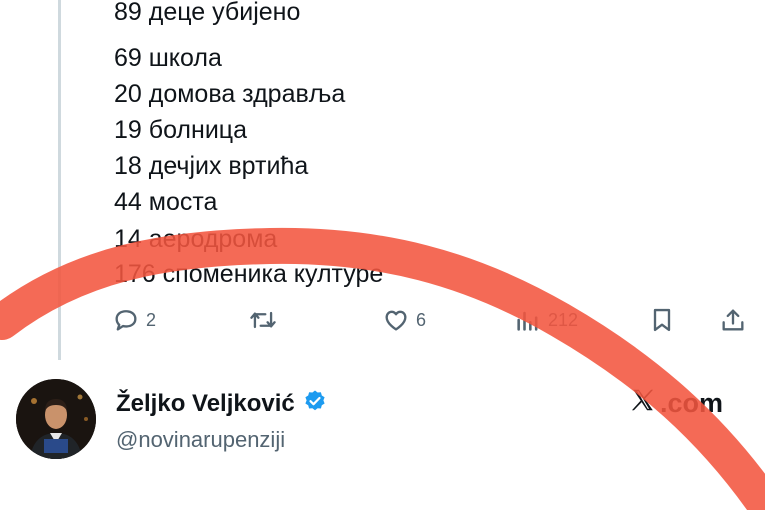 This screenshot has height=510, width=765. Describe the element at coordinates (181, 130) in the screenshot. I see `tweet-text-line: 19 болница` at that location.